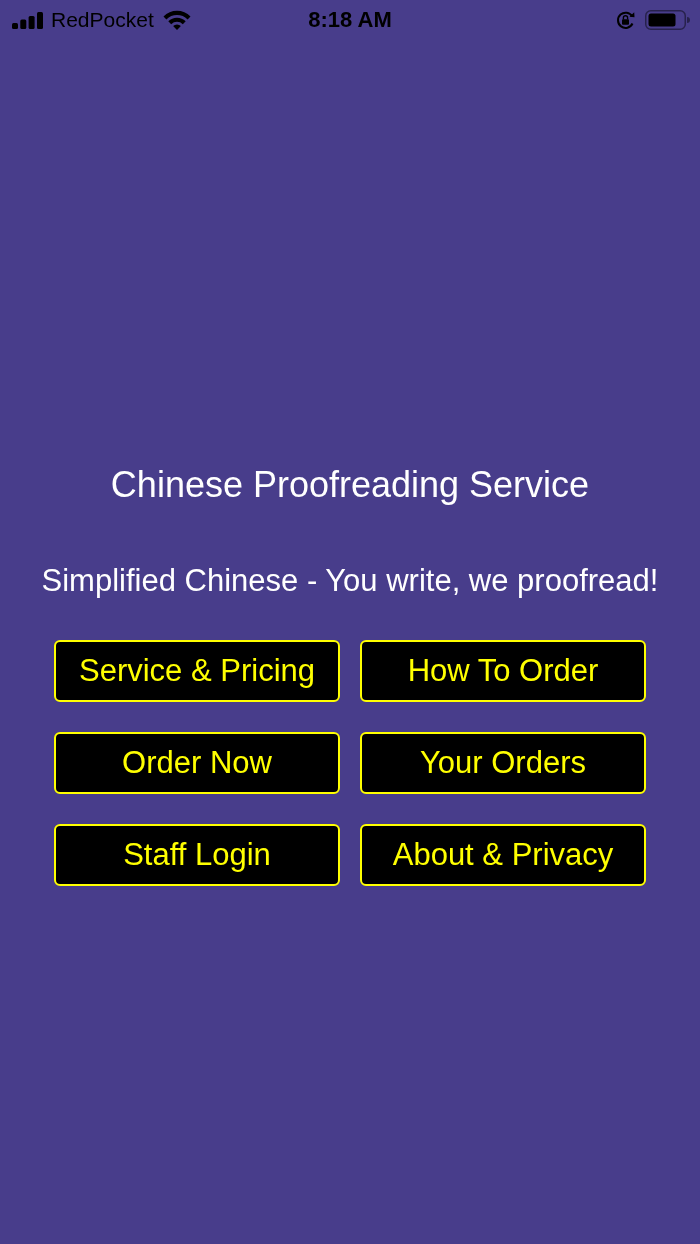 Image resolution: width=700 pixels, height=1244 pixels. Describe the element at coordinates (350, 485) in the screenshot. I see `app-title: Chinese Proofreading Service` at that location.